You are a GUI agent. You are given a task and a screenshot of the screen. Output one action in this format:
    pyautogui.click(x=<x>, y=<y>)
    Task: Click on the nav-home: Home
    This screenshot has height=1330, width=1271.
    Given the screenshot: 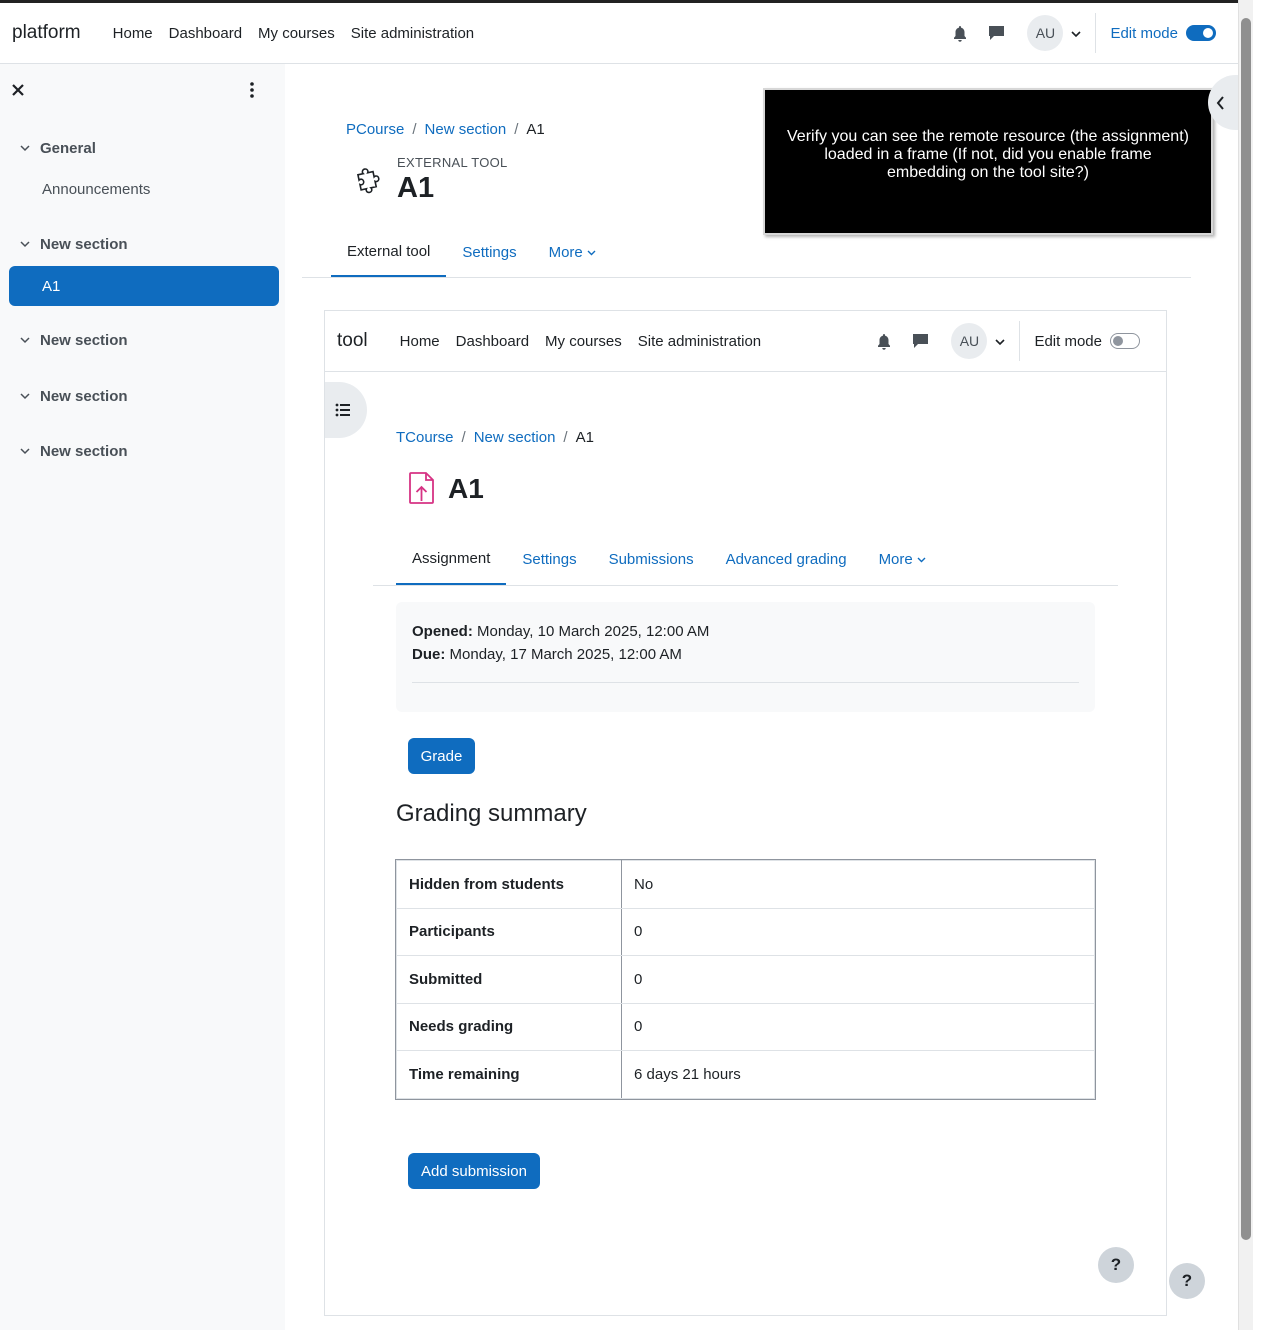 What is the action you would take?
    pyautogui.click(x=133, y=33)
    